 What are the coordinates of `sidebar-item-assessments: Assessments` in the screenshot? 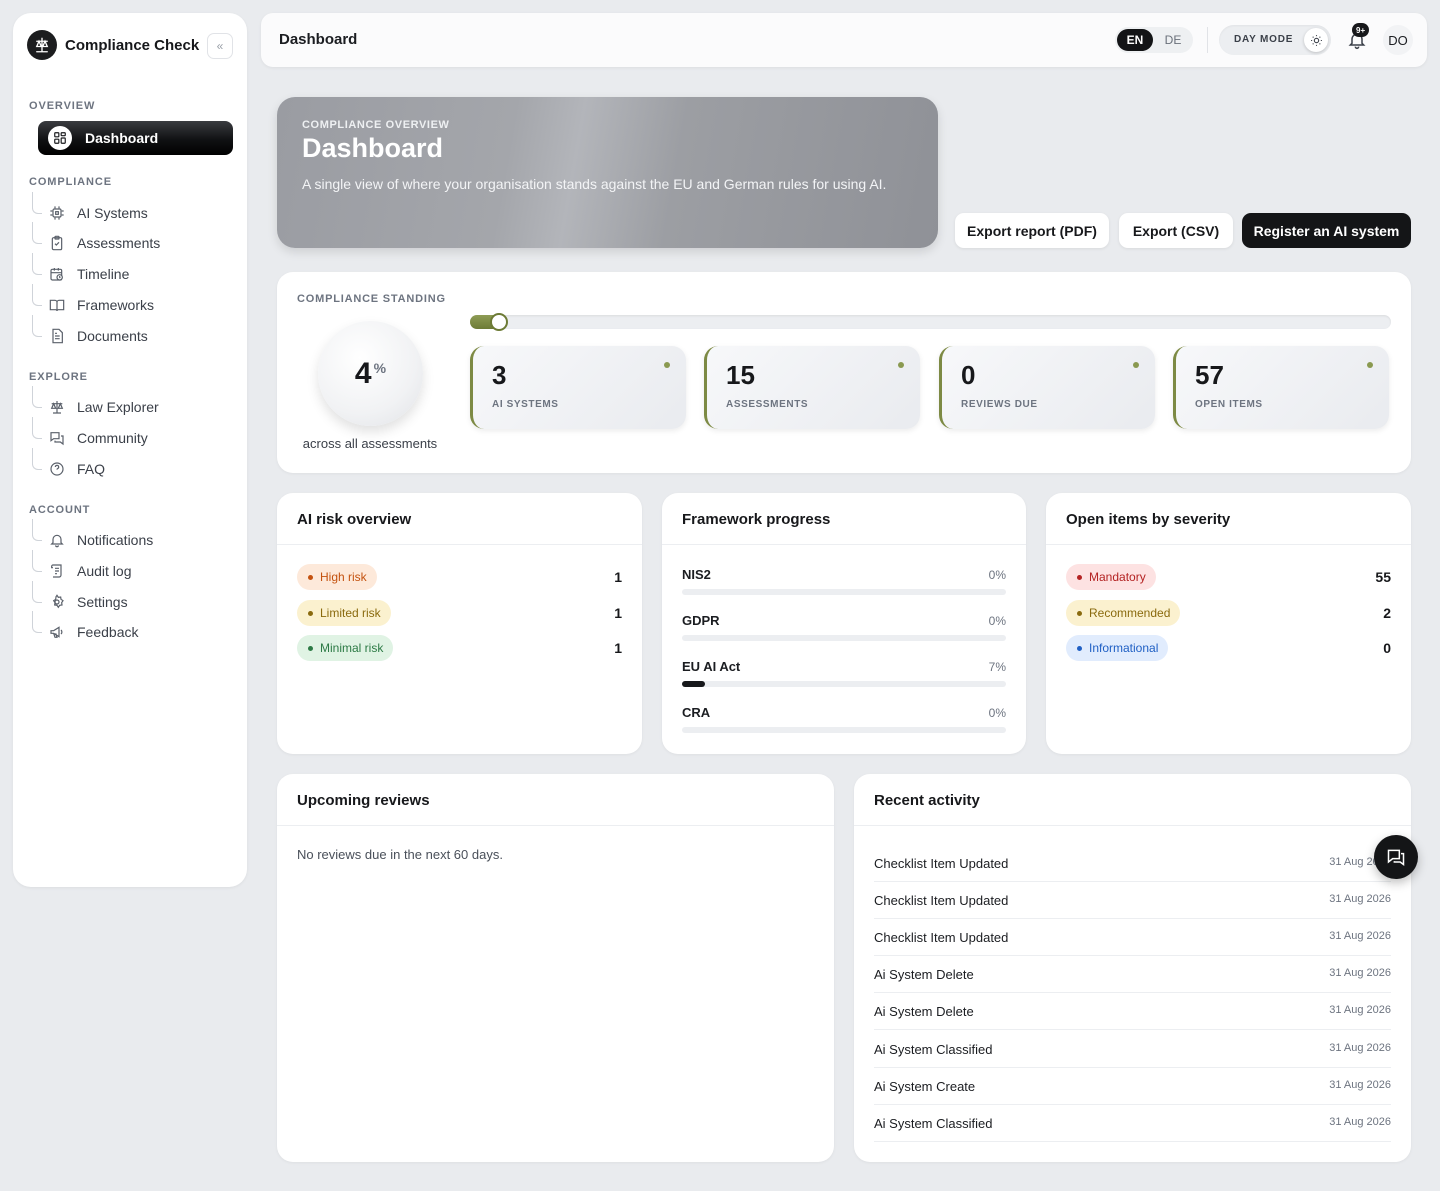 It's located at (131, 240).